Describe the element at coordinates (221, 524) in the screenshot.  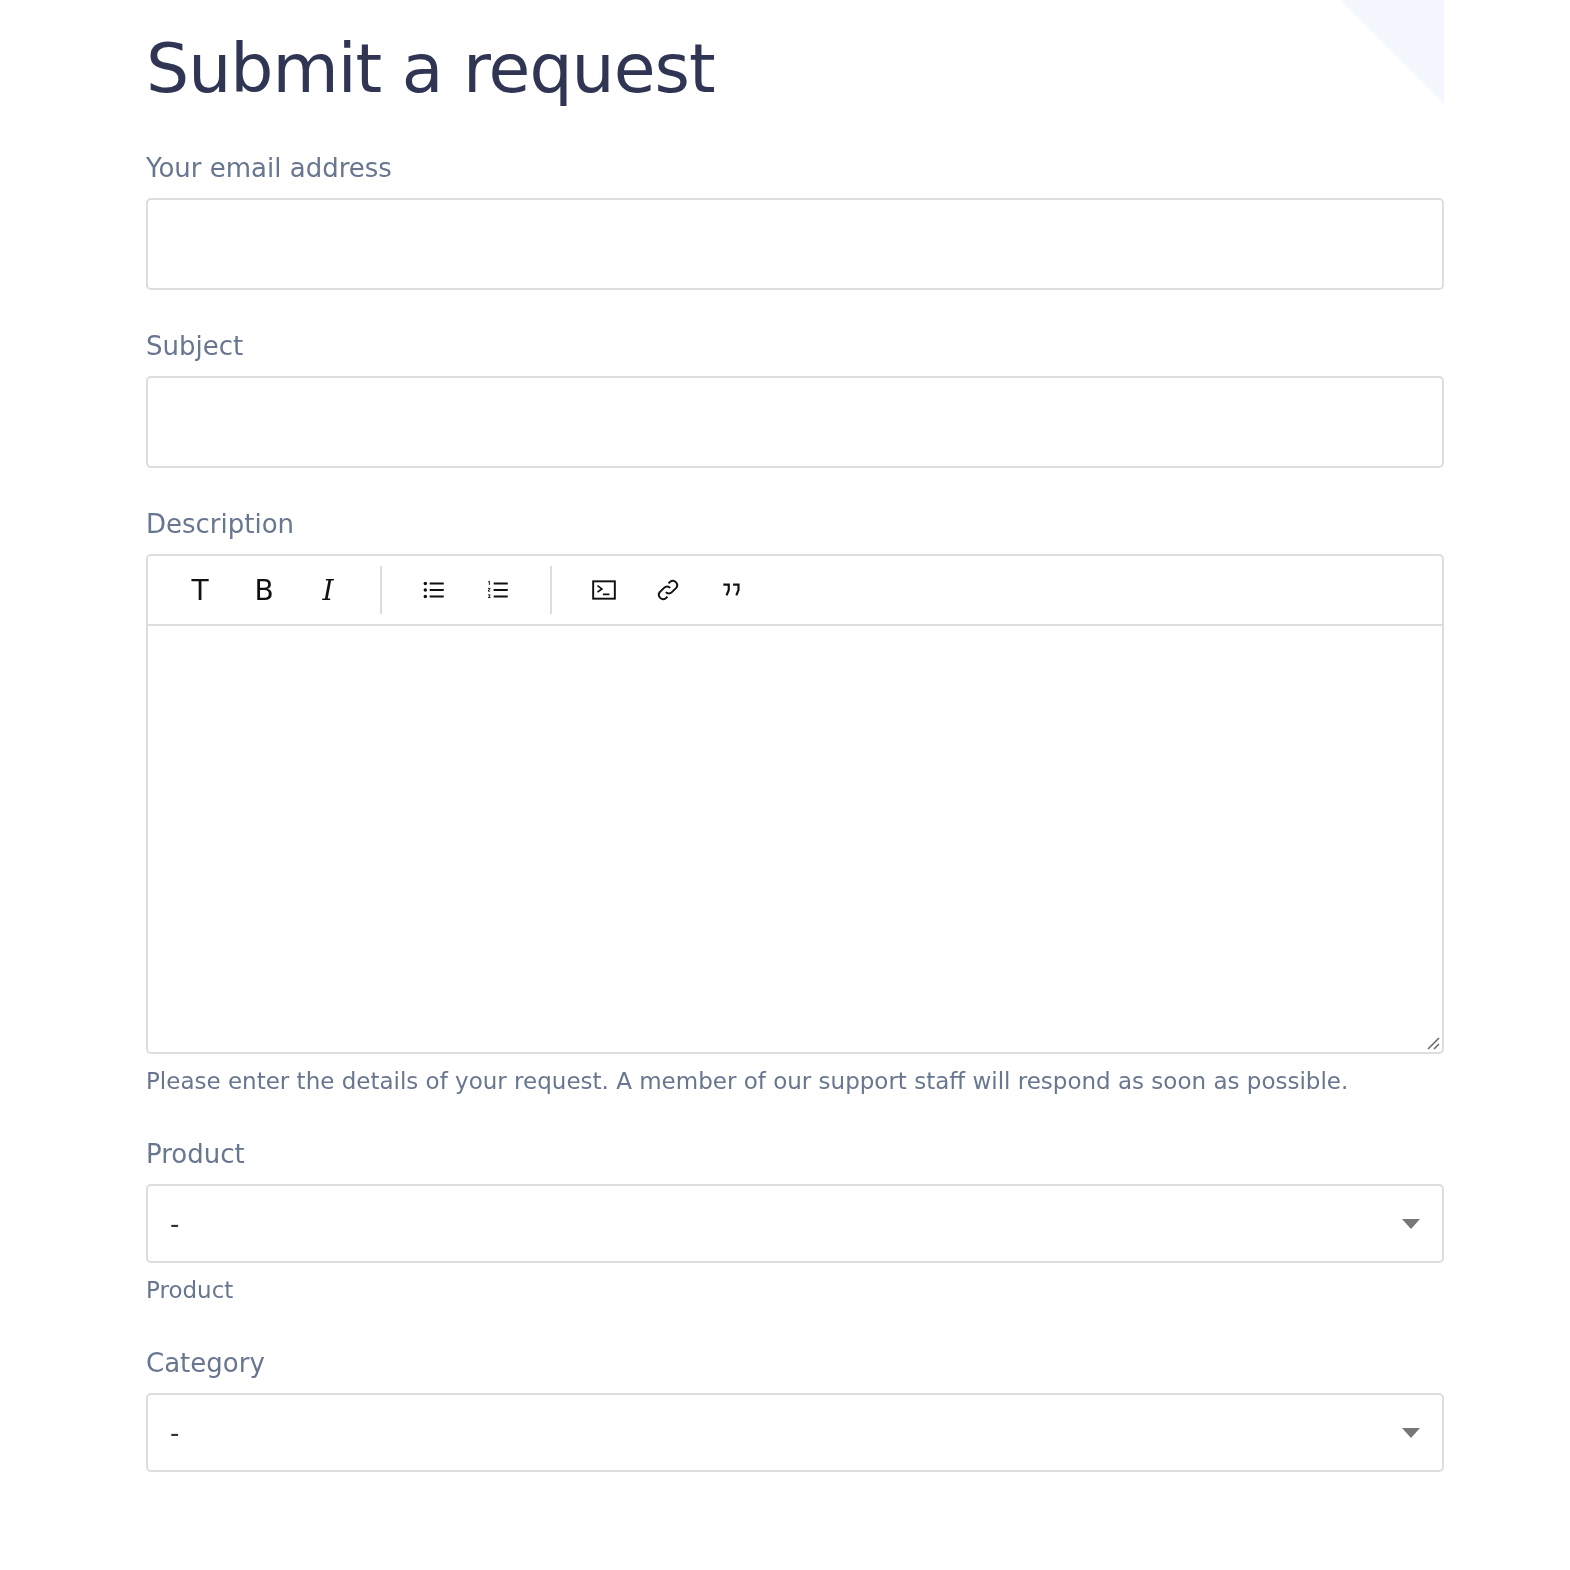
I see `field-label: Description` at that location.